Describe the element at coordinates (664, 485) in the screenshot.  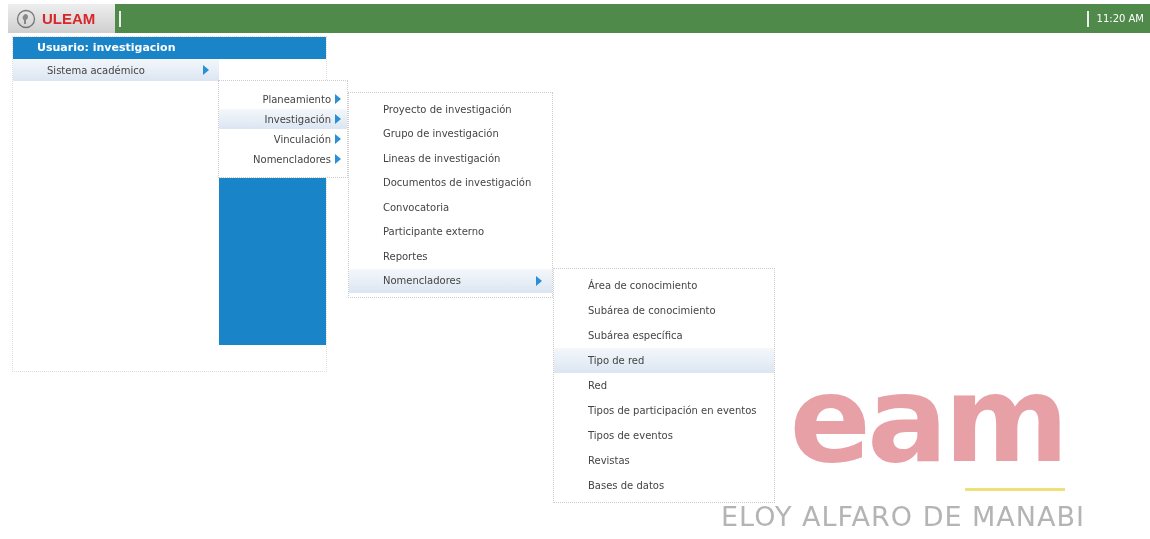
I see `menu-item: Bases de datos` at that location.